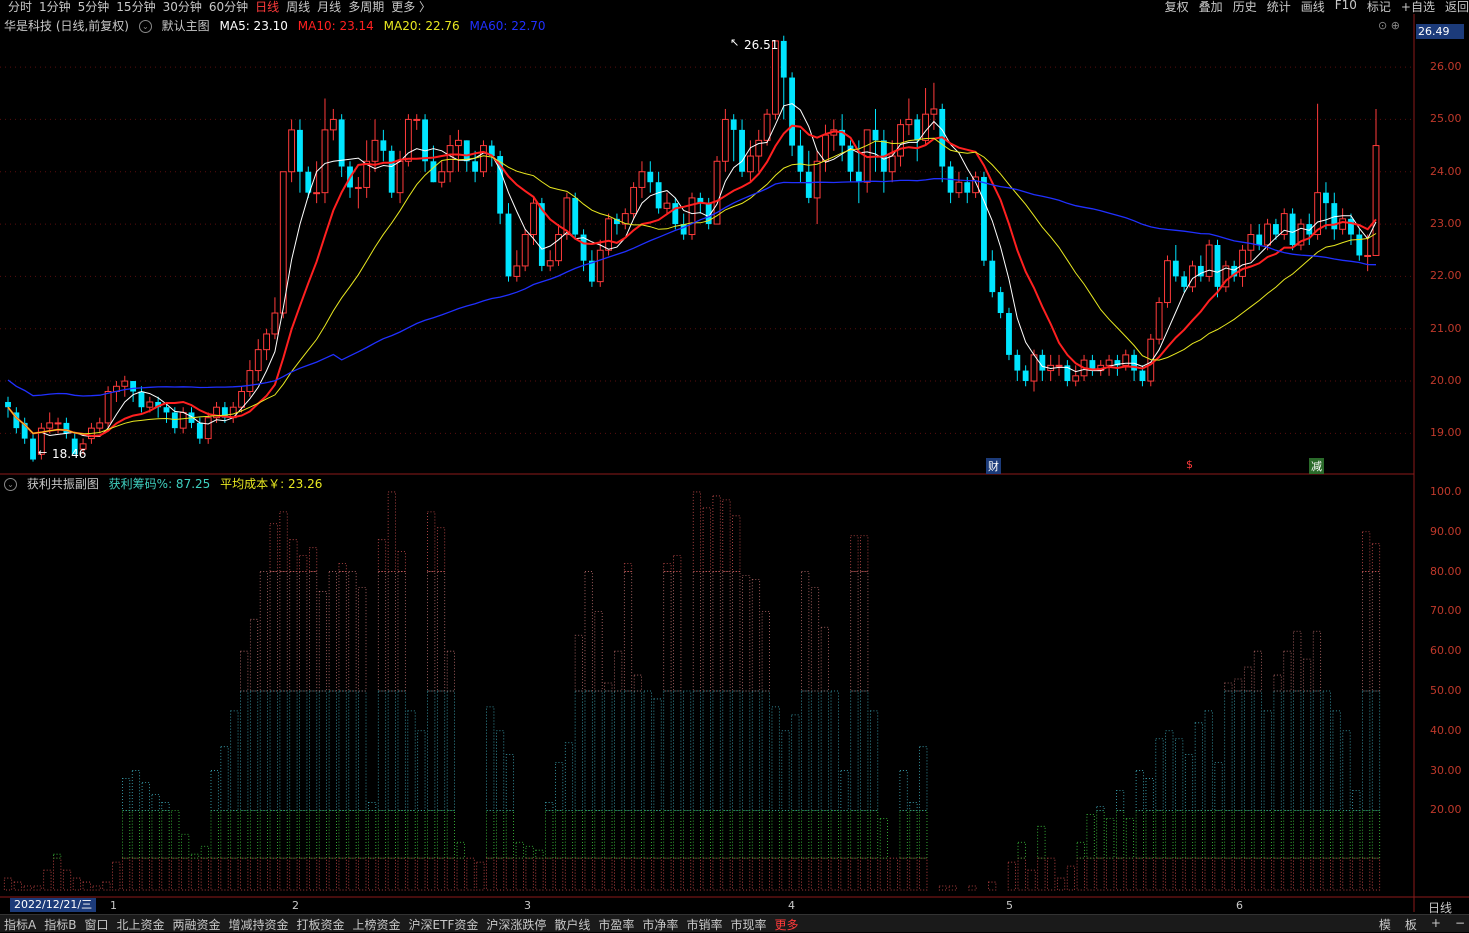  What do you see at coordinates (1446, 810) in the screenshot?
I see `pct-tick: 20.00` at bounding box center [1446, 810].